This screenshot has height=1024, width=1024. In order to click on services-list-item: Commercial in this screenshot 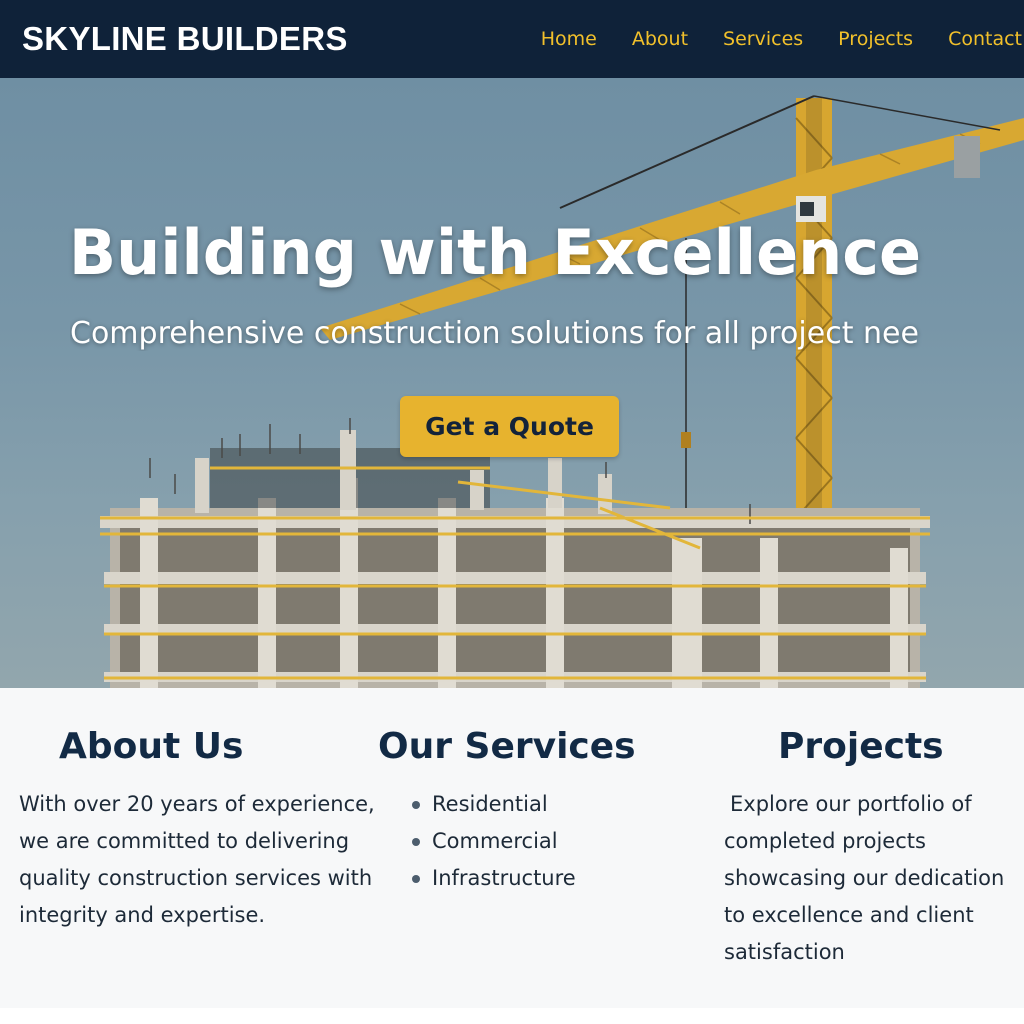, I will do `click(494, 841)`.